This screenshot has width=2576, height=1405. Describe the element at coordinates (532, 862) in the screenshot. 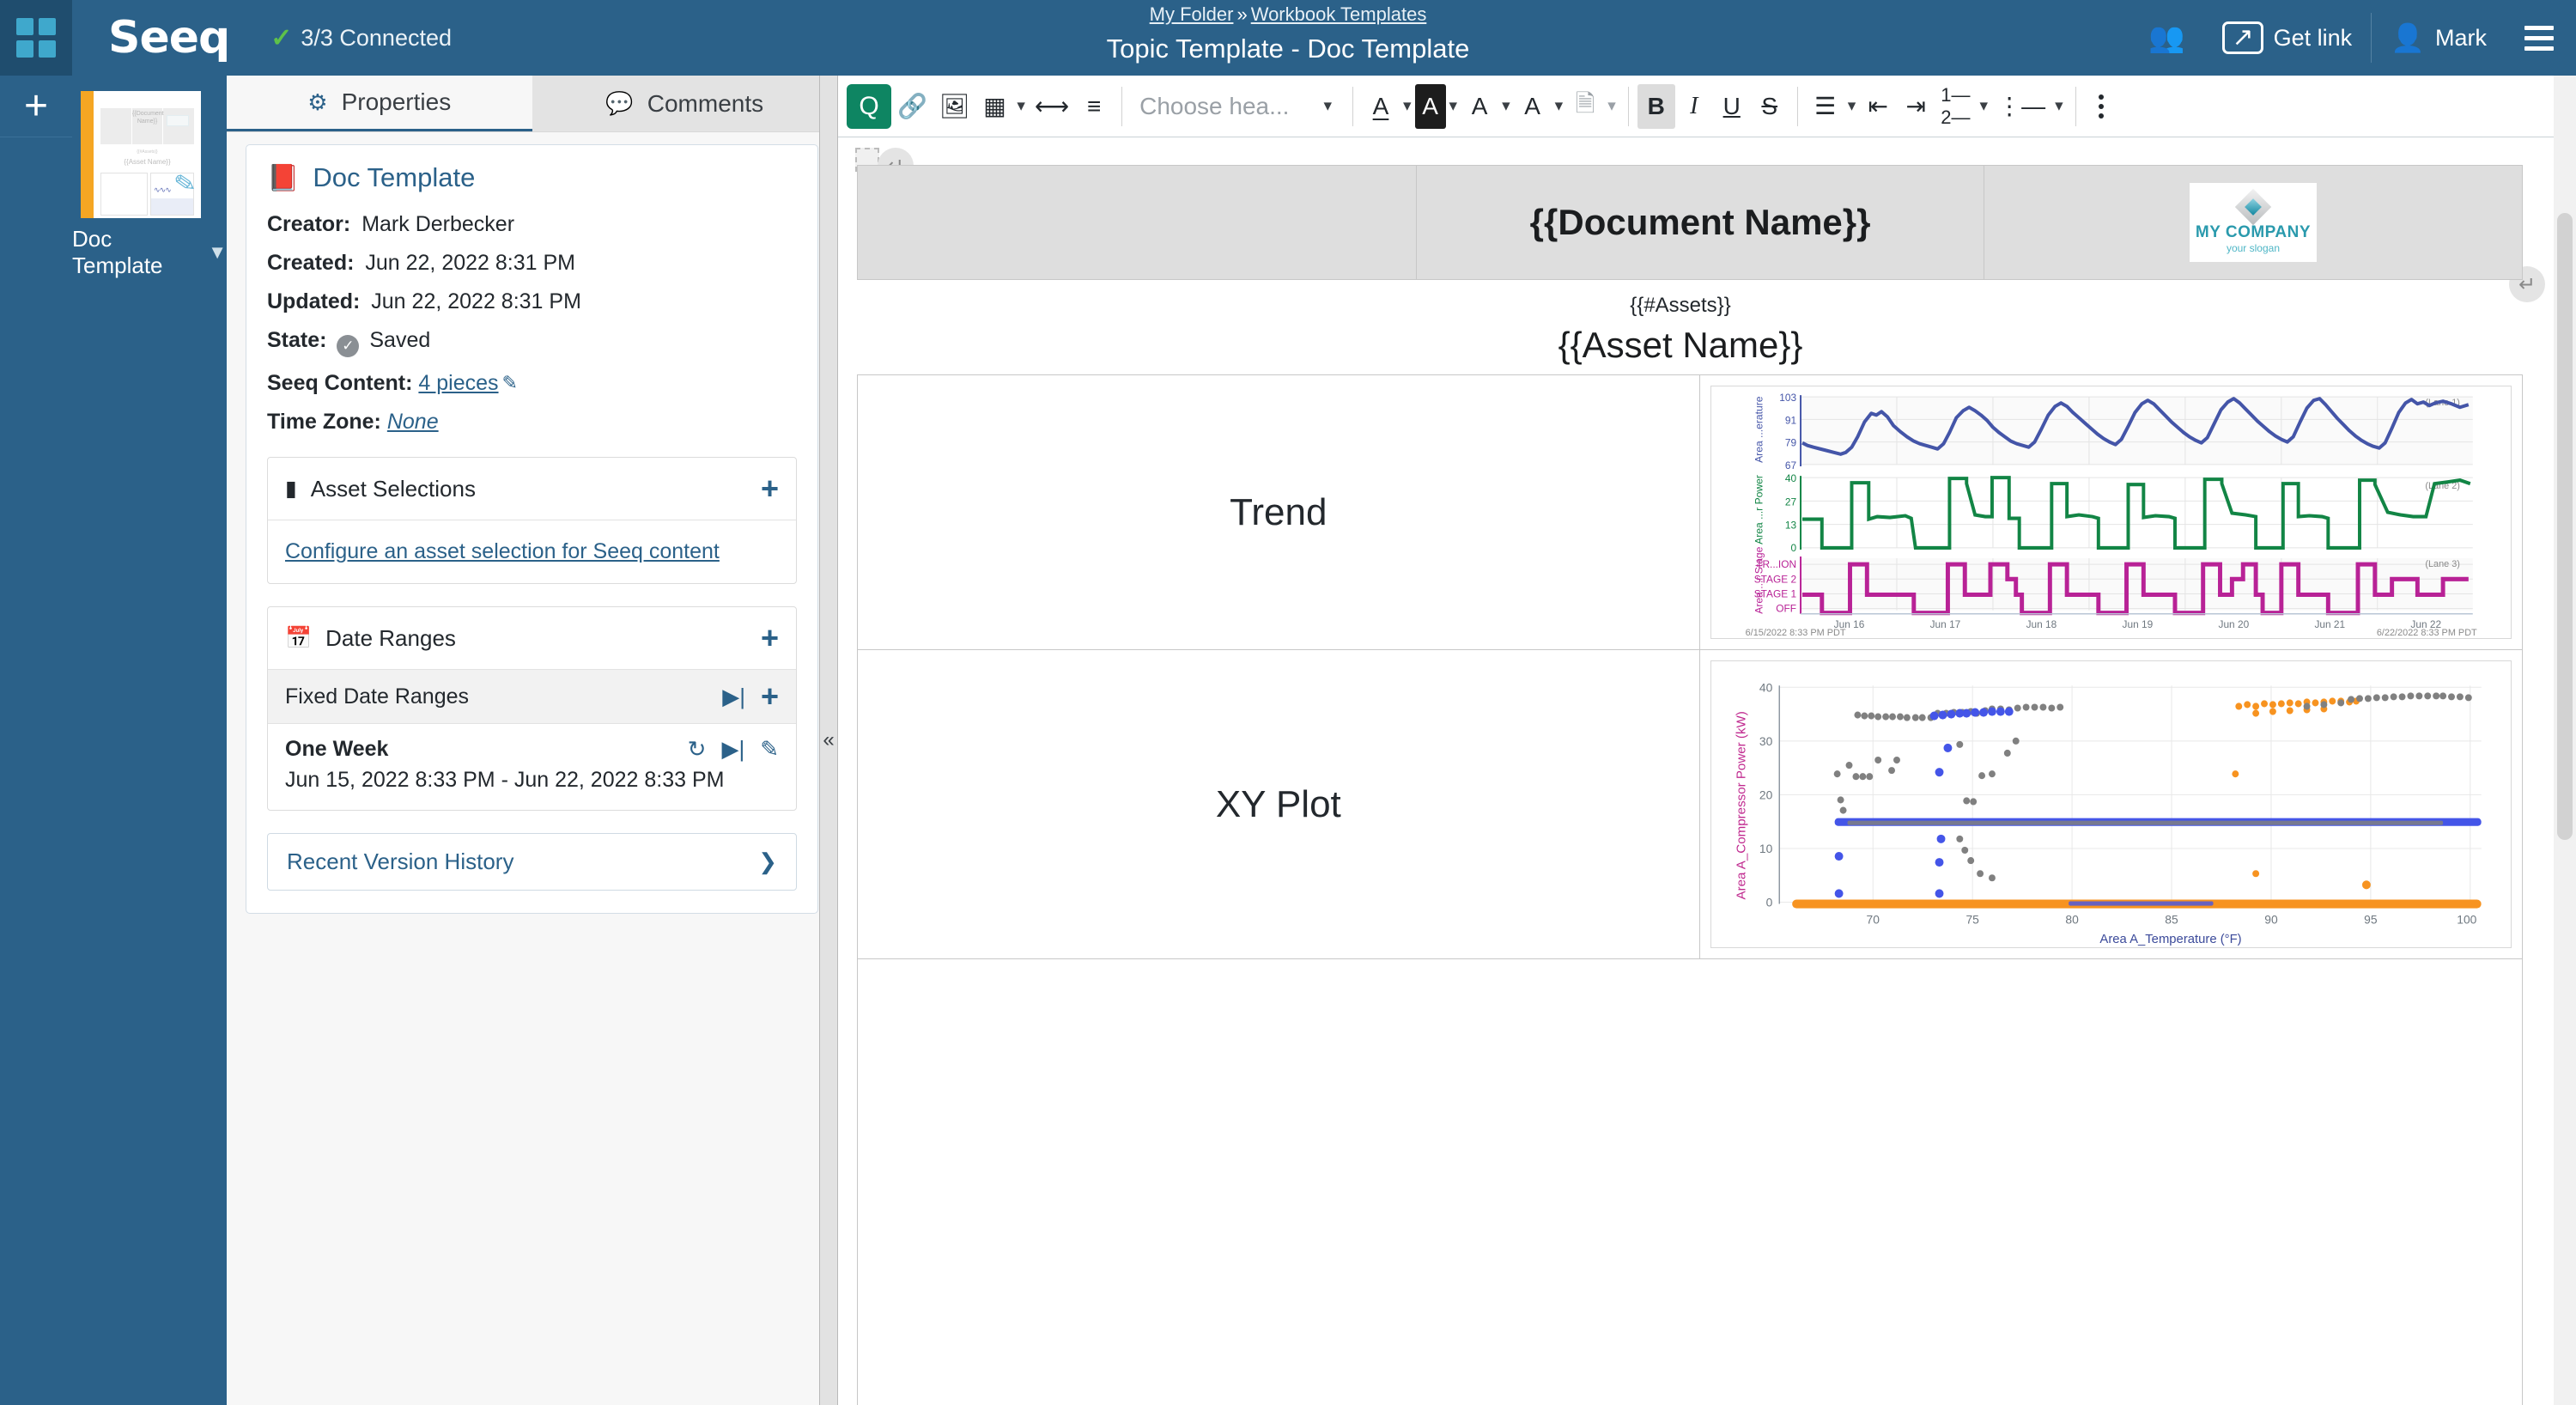

I see `recent-version-history-button: Recent Version History ❯` at that location.